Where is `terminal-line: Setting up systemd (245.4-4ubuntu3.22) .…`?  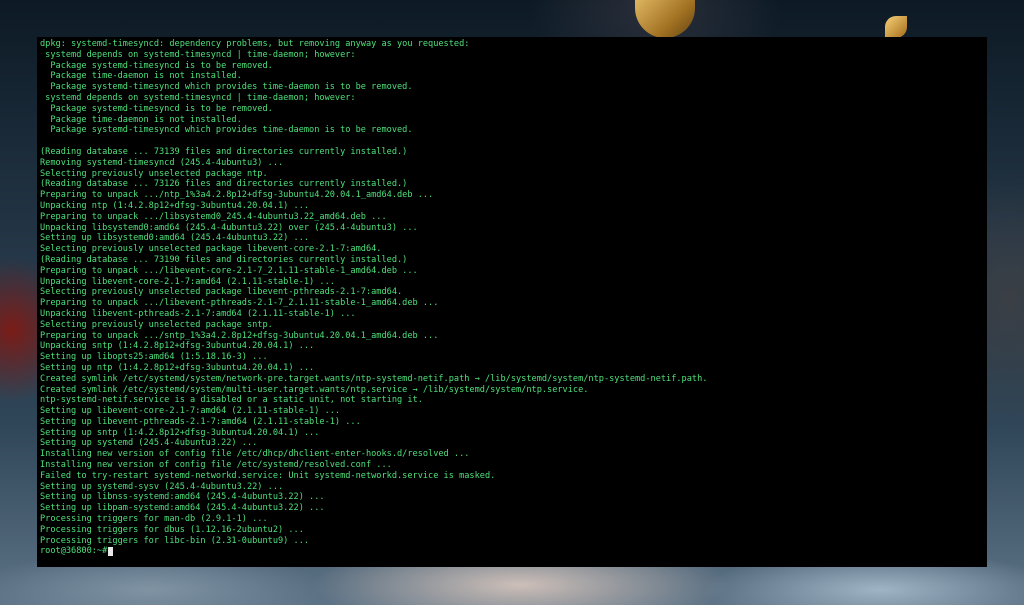 terminal-line: Setting up systemd (245.4-4ubuntu3.22) .… is located at coordinates (149, 443).